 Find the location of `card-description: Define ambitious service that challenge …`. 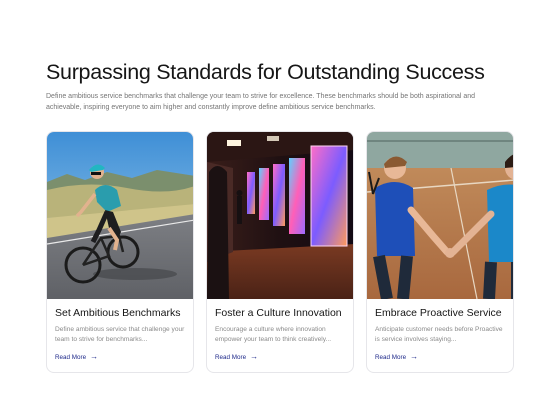

card-description: Define ambitious service that challenge … is located at coordinates (120, 334).